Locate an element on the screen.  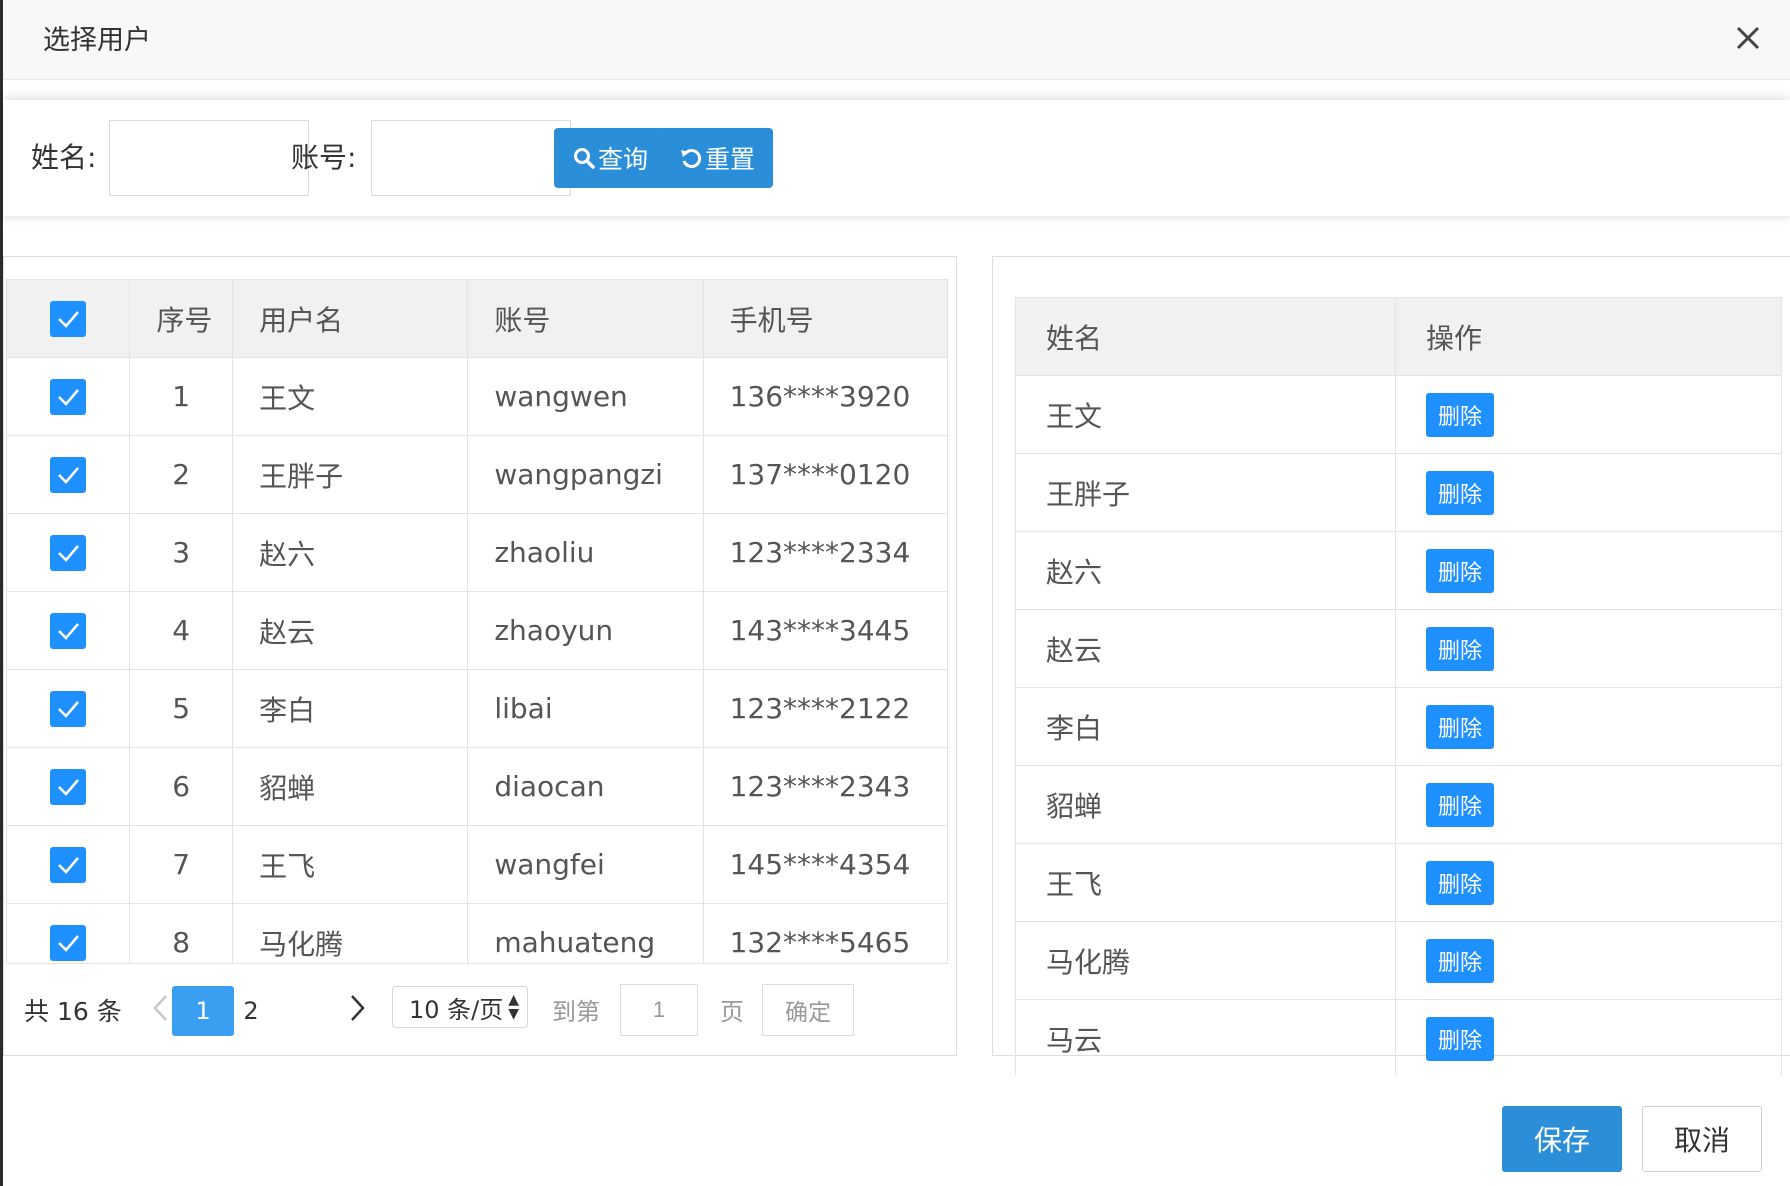
row-username: 王胖子 is located at coordinates (350, 474).